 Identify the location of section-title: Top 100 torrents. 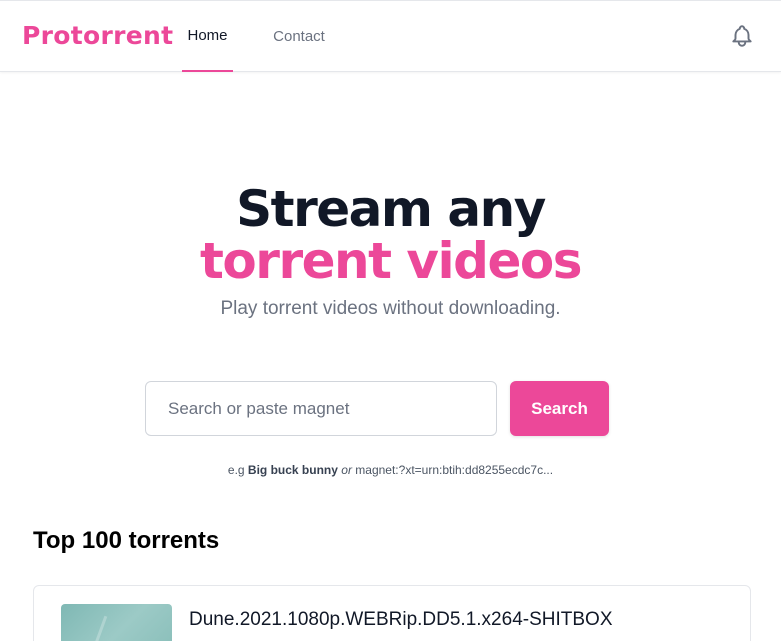
(126, 540).